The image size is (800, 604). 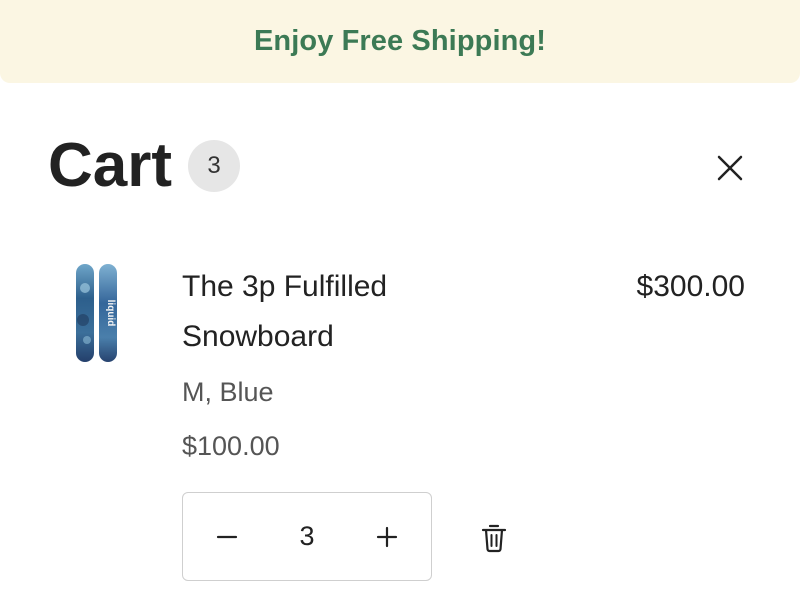 I want to click on product-image: liquid, so click(x=96, y=314).